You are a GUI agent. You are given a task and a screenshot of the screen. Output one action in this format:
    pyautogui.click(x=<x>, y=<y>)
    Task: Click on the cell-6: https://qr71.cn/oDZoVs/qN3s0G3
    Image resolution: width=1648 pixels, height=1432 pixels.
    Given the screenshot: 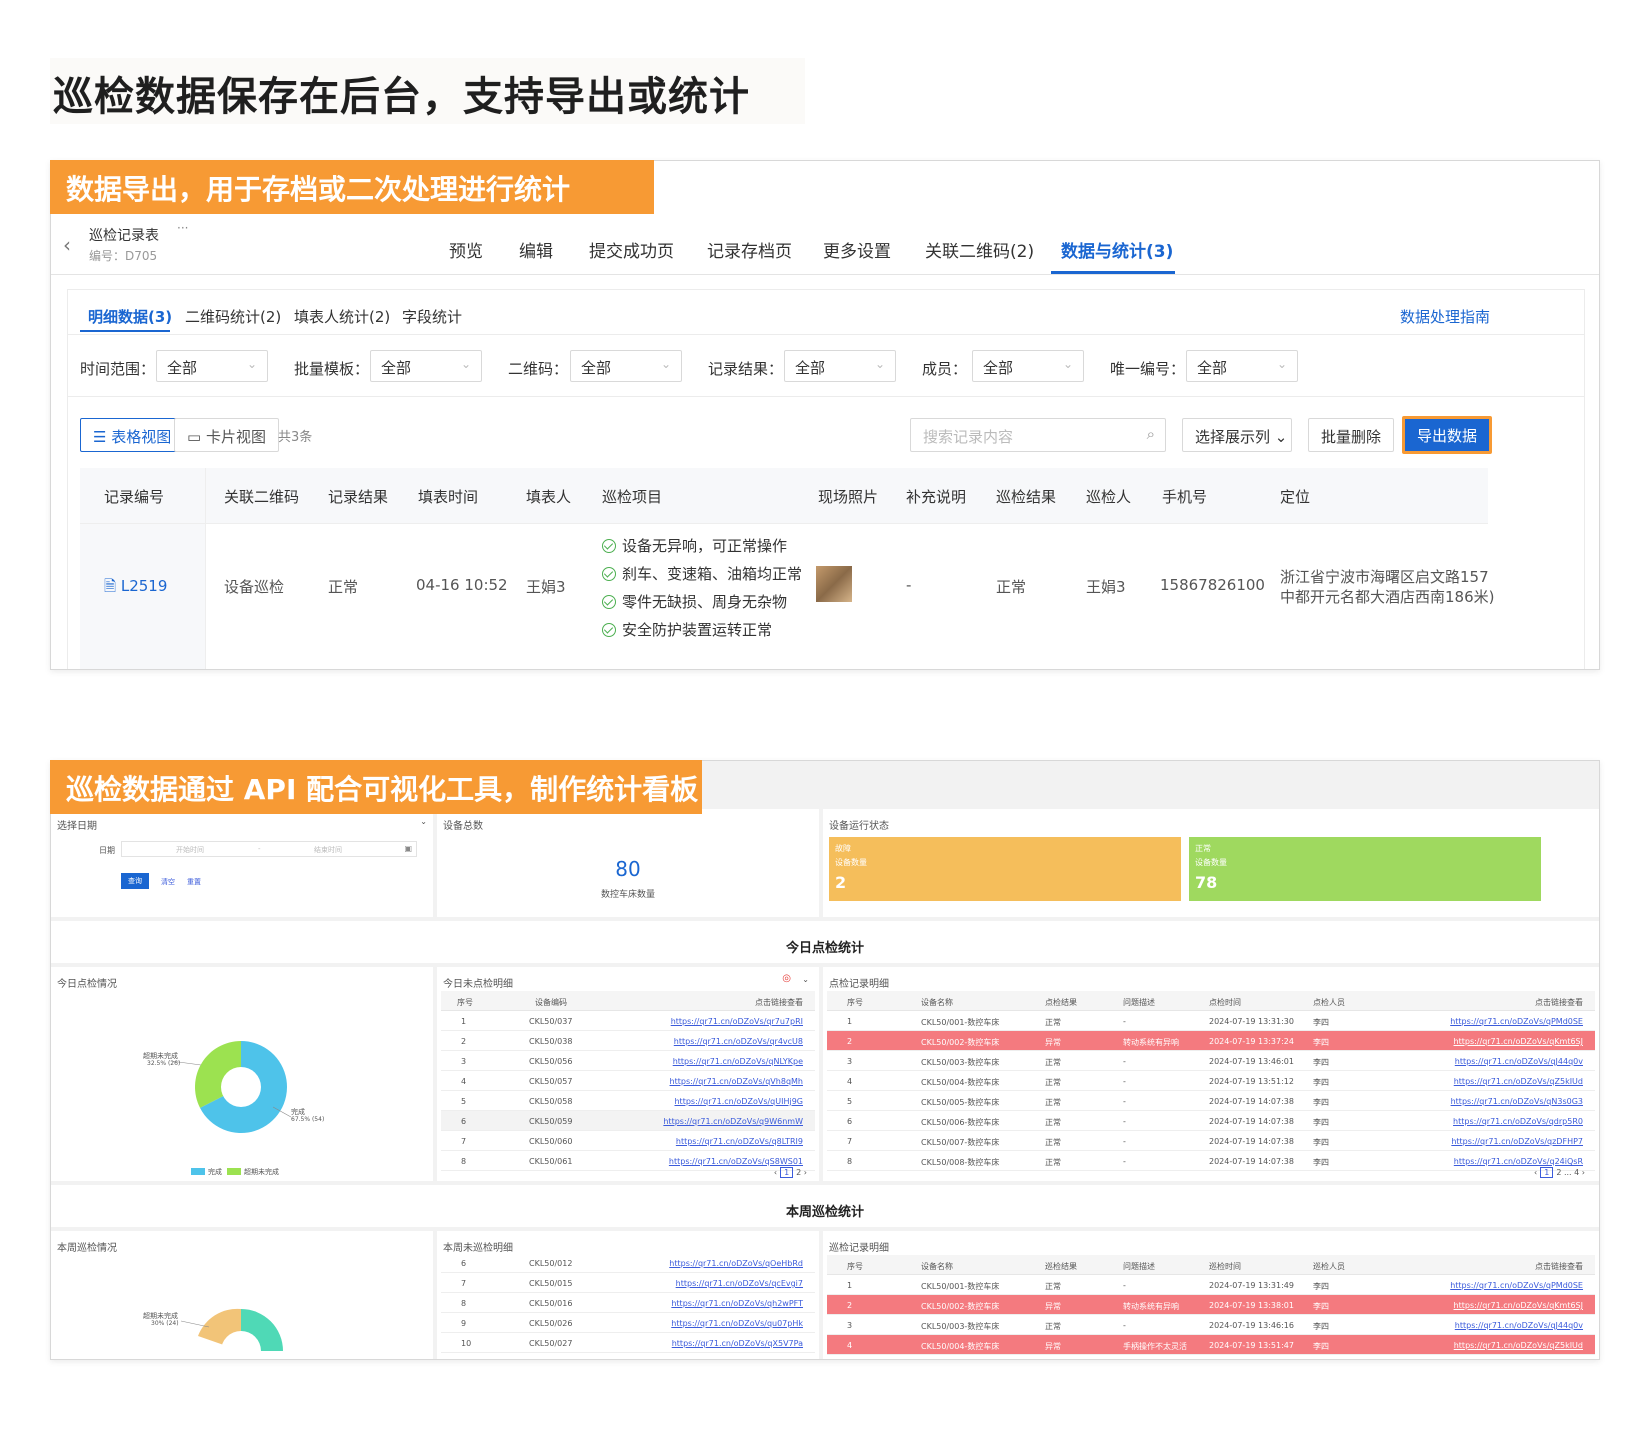 What is the action you would take?
    pyautogui.click(x=1517, y=1101)
    